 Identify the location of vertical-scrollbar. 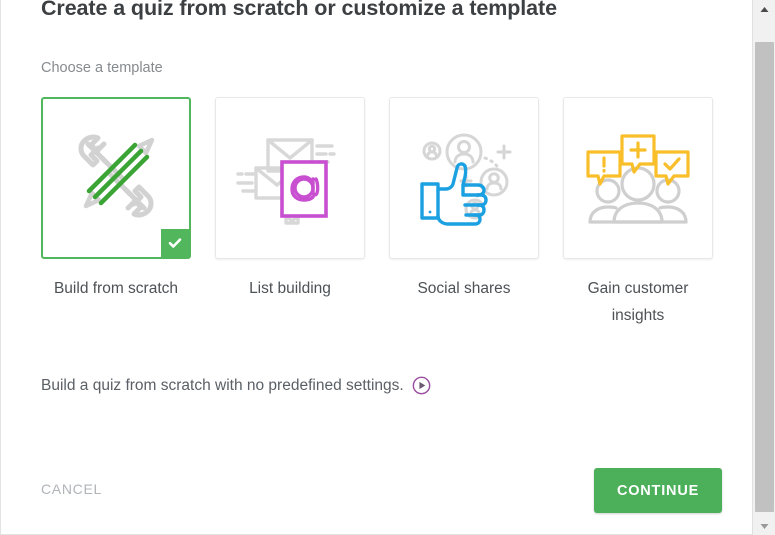
(763, 267).